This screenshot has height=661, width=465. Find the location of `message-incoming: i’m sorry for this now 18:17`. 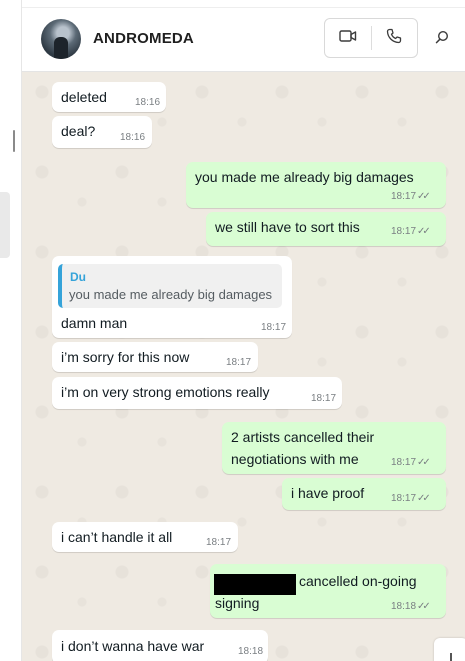

message-incoming: i’m sorry for this now 18:17 is located at coordinates (155, 357).